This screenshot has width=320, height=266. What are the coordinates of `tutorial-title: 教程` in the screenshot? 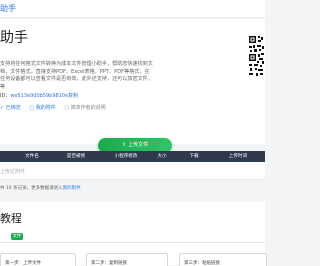 It's located at (11, 218).